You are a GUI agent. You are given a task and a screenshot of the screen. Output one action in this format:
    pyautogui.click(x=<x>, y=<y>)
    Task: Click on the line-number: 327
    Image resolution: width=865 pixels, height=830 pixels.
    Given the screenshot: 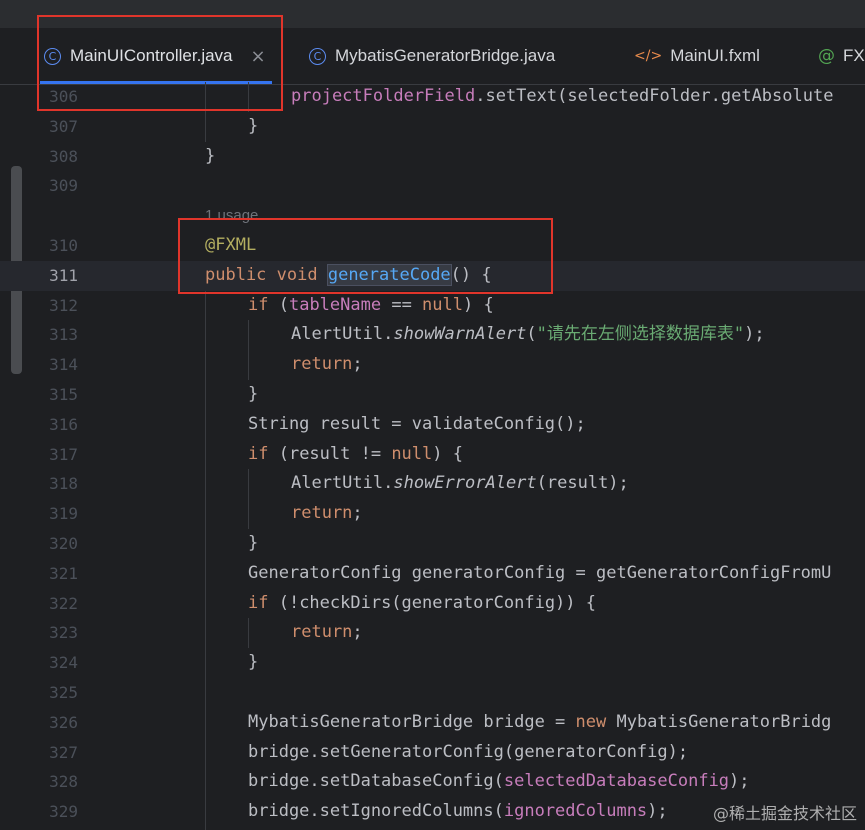 What is the action you would take?
    pyautogui.click(x=63, y=752)
    